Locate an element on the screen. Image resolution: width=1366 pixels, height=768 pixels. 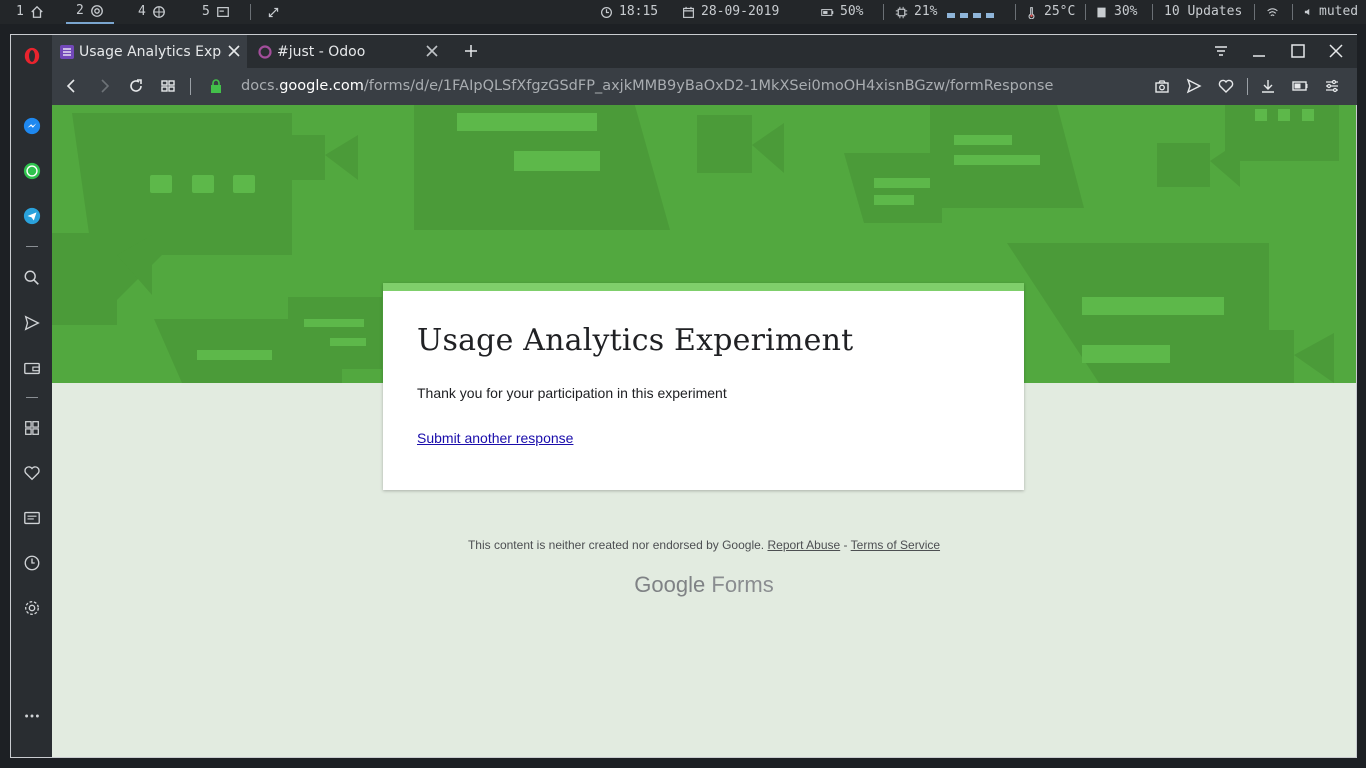
wifi is located at coordinates (1272, 12).